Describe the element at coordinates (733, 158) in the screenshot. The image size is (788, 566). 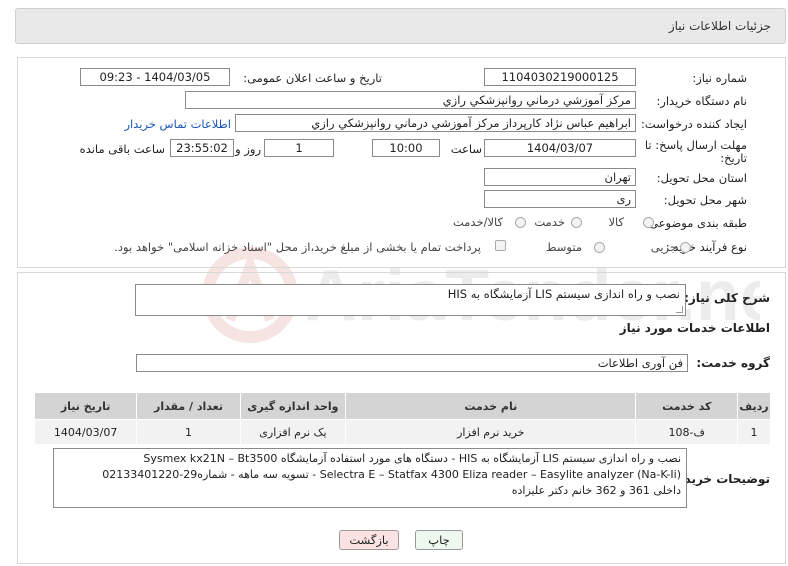
I see `deadline-label-date: تاریخ:` at that location.